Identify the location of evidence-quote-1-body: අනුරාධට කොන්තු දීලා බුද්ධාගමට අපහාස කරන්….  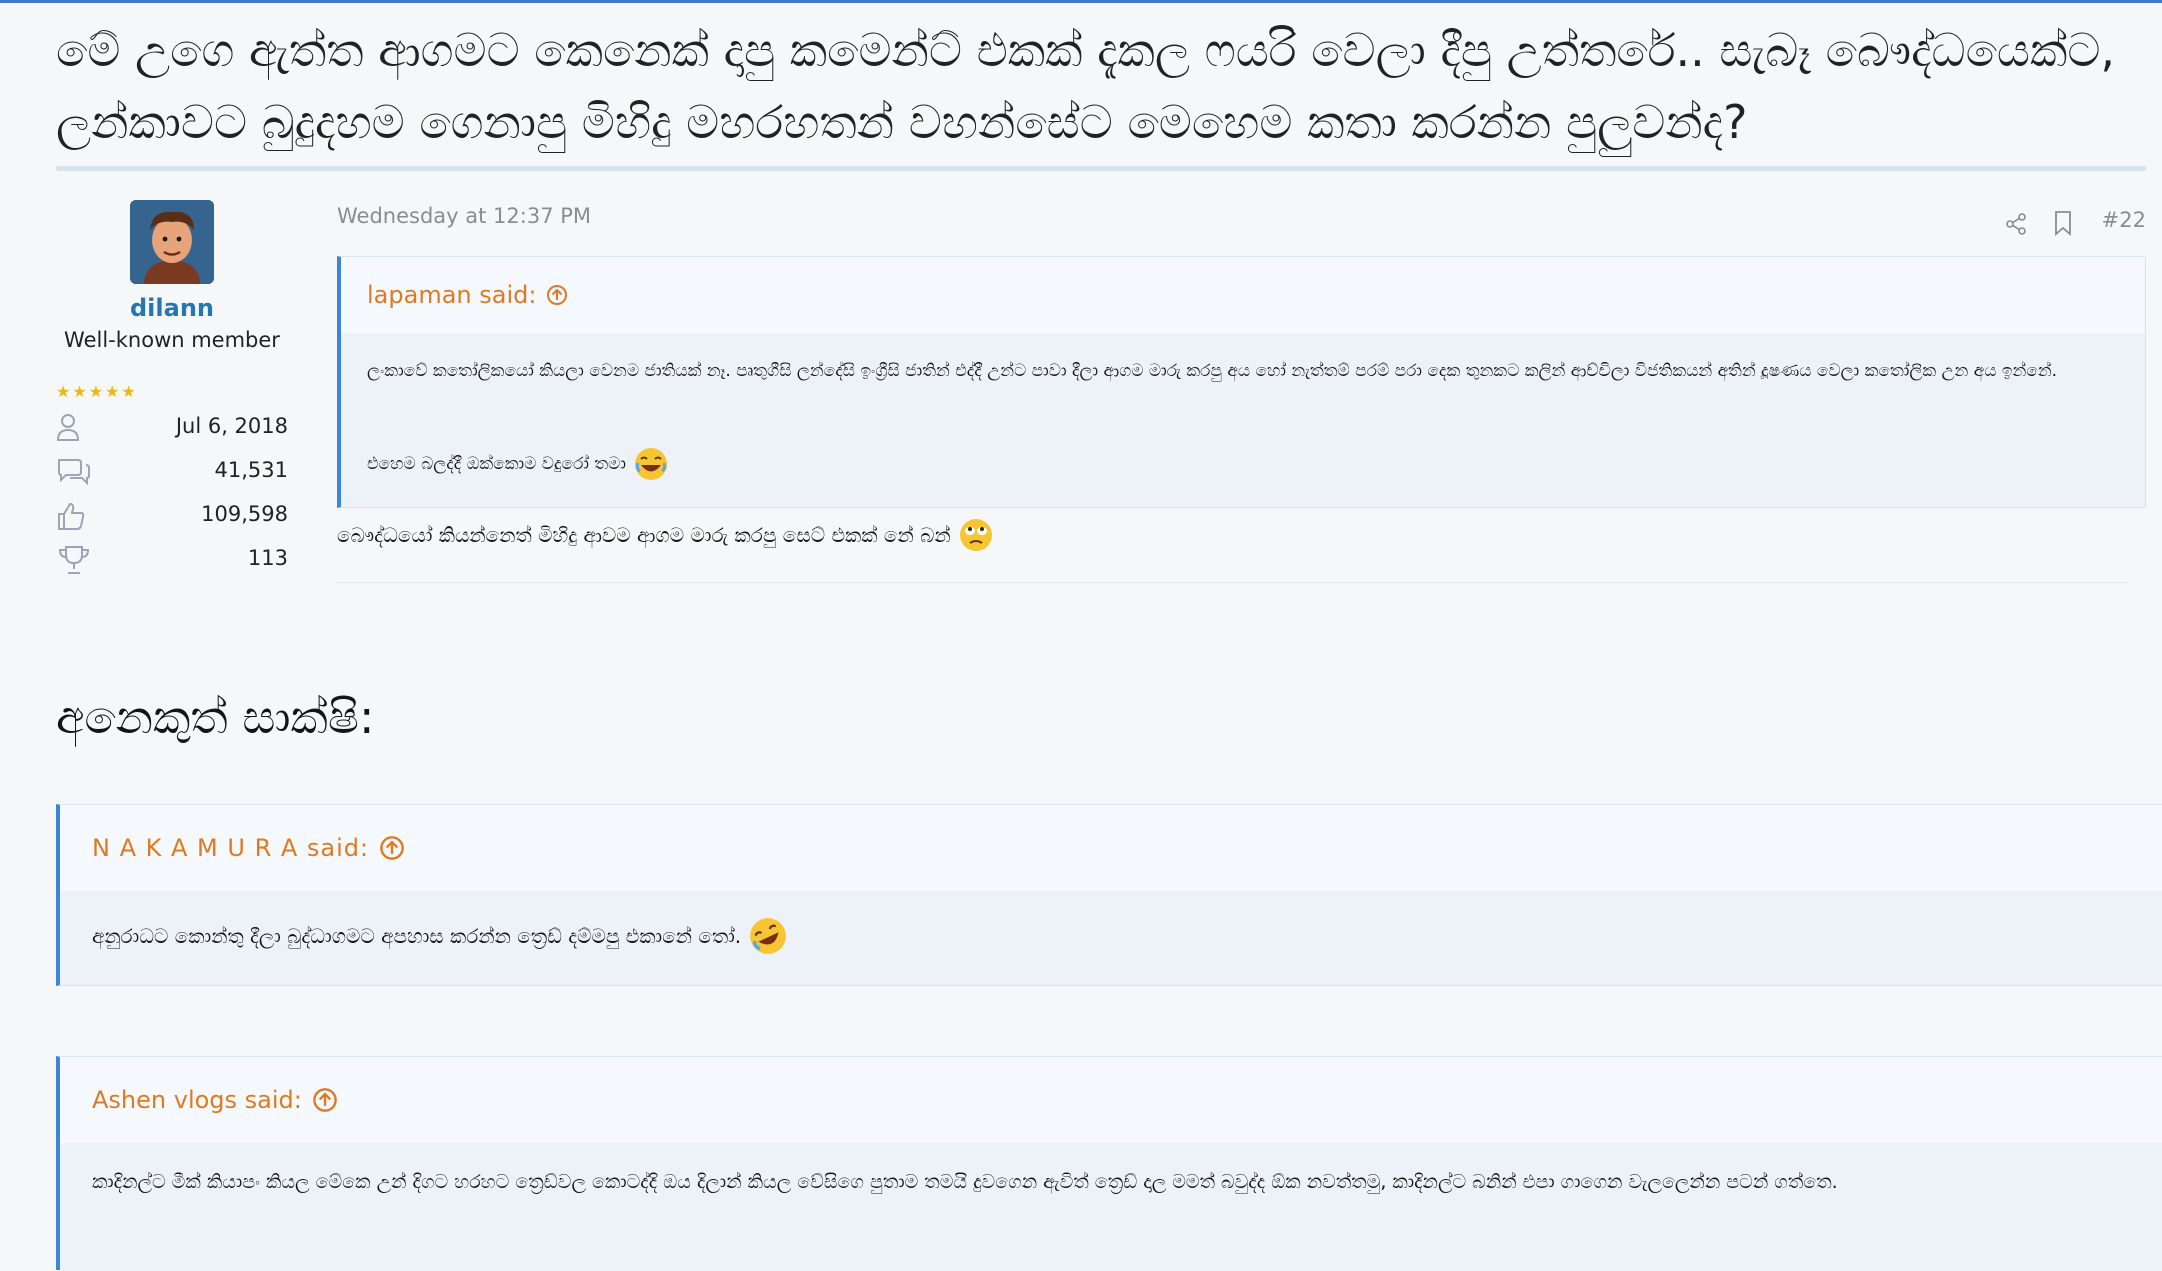
(1111, 938).